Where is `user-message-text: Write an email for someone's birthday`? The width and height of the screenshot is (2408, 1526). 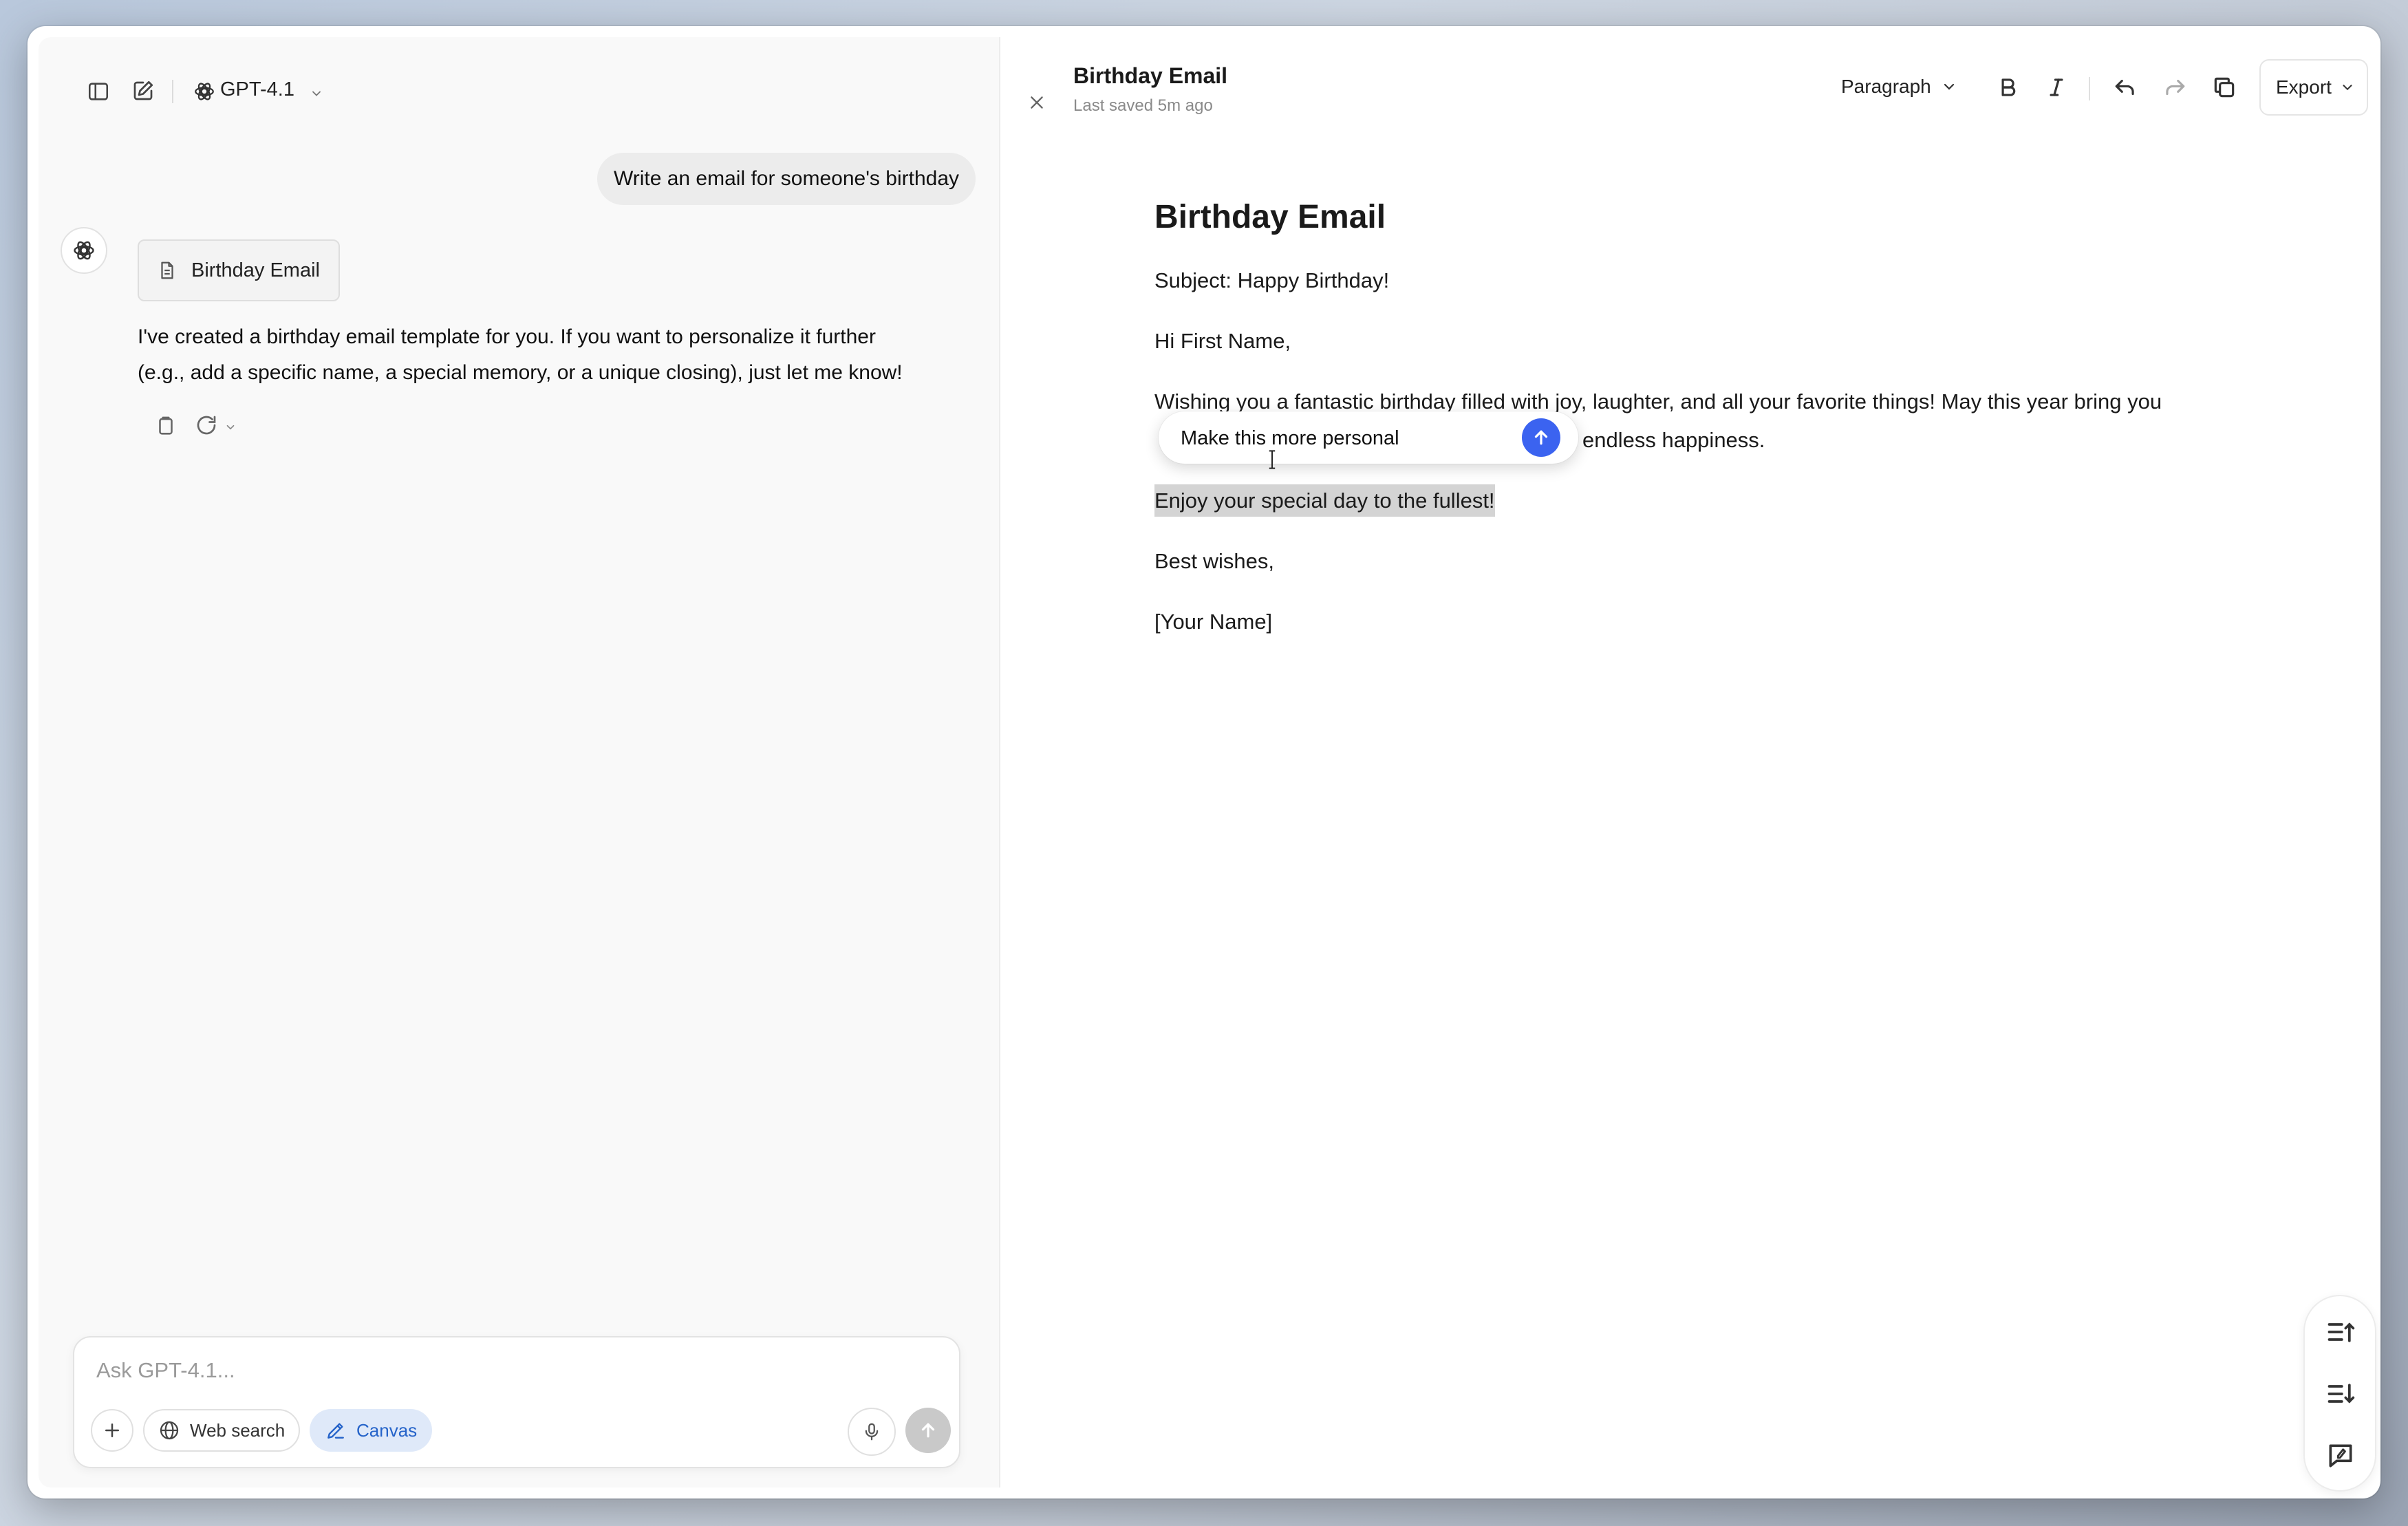
user-message-text: Write an email for someone's birthday is located at coordinates (786, 178).